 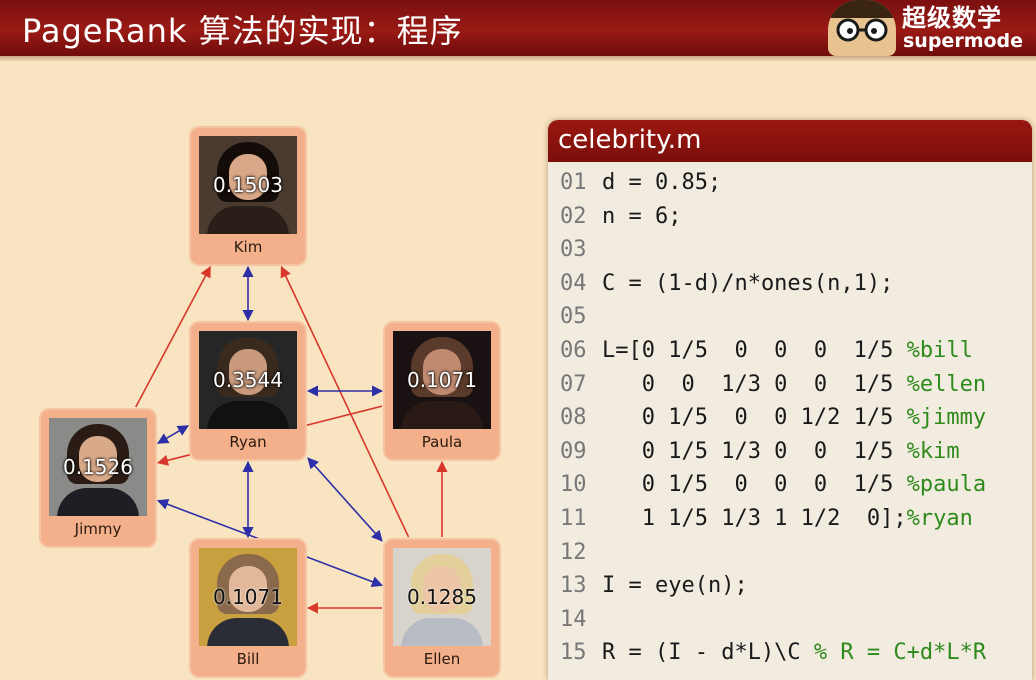 I want to click on code-line: 04 C = (1-d)/n*ones(n,1);, so click(x=726, y=286).